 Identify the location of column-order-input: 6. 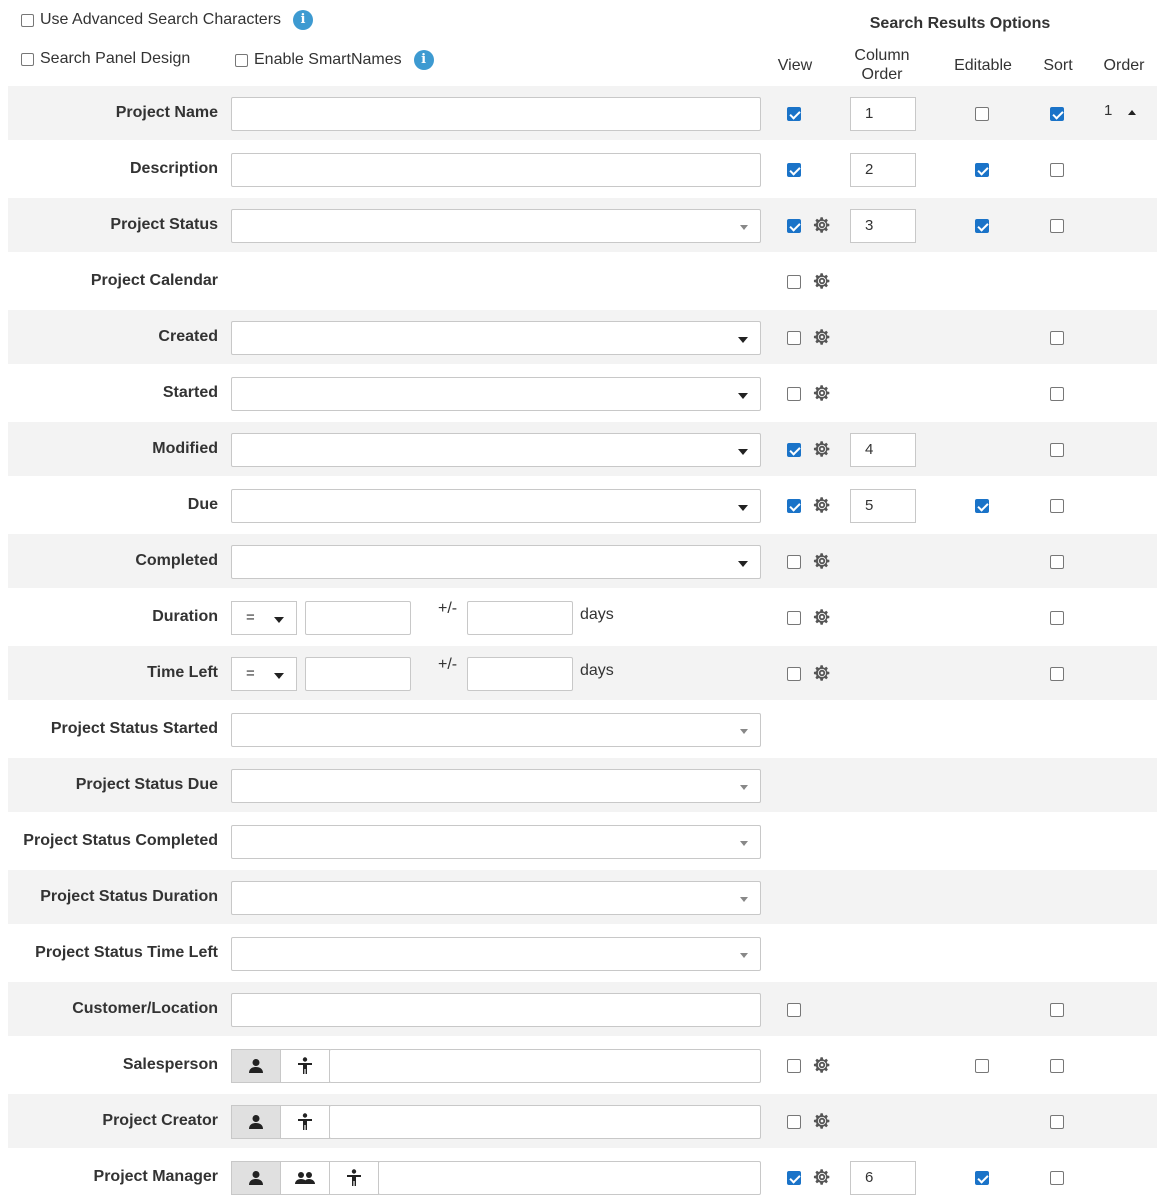
(883, 1178).